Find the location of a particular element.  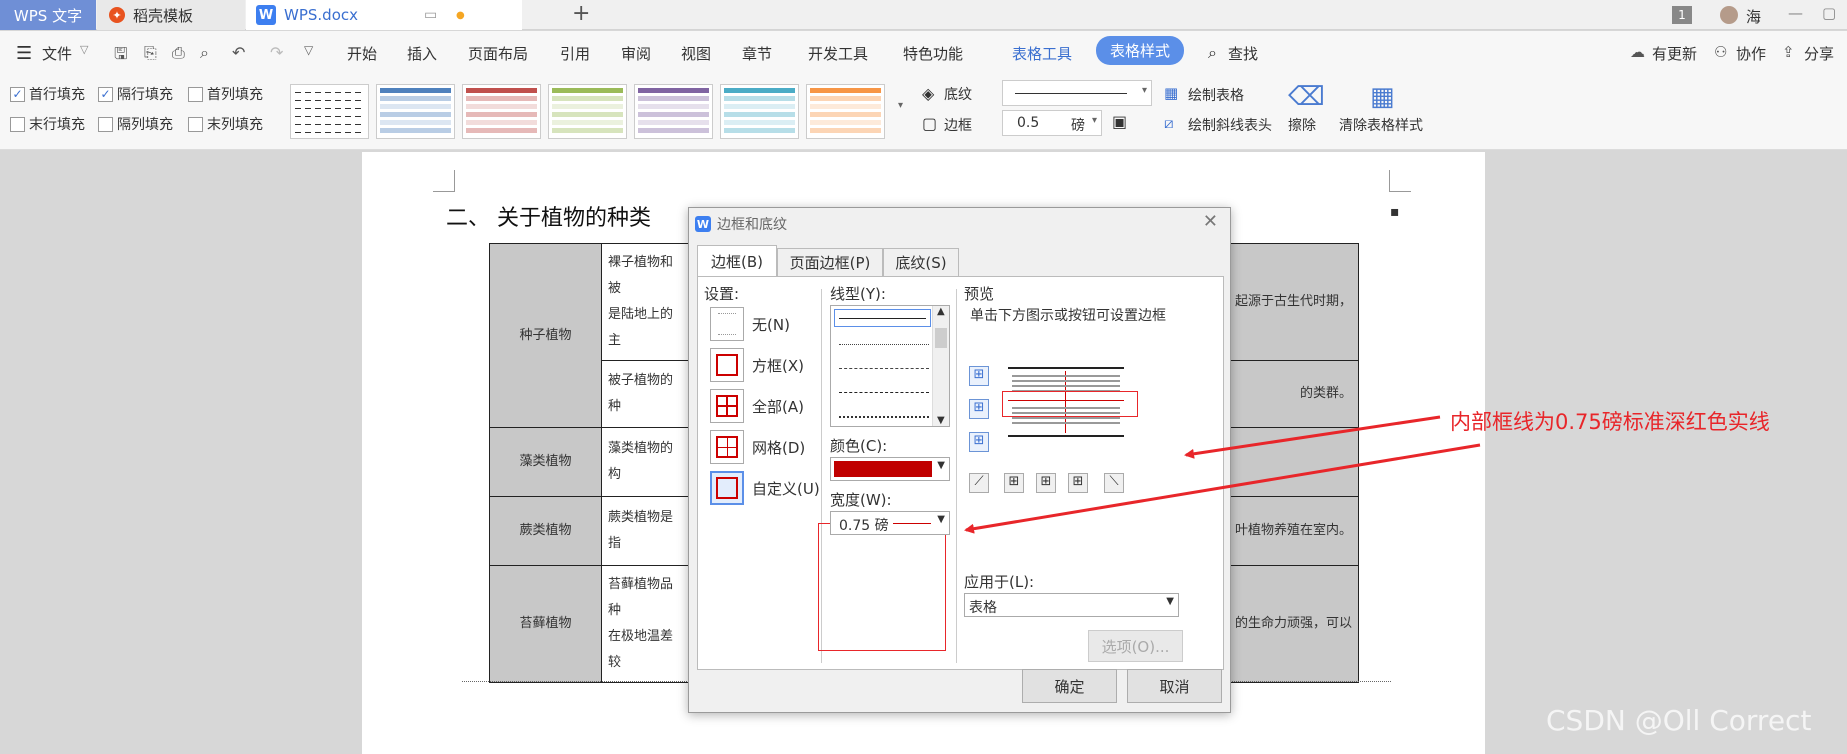

annotation-text: 内部框线为0.75磅标准深红色实线 is located at coordinates (1610, 422).